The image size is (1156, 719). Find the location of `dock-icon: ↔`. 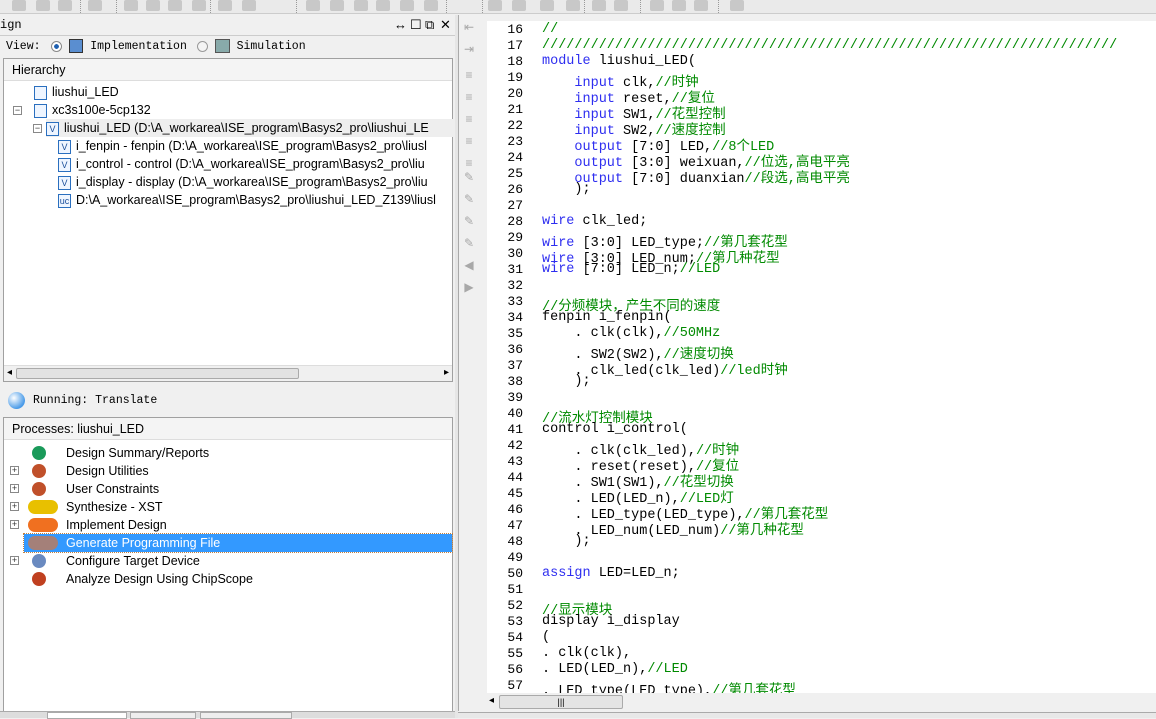

dock-icon: ↔ is located at coordinates (400, 24).